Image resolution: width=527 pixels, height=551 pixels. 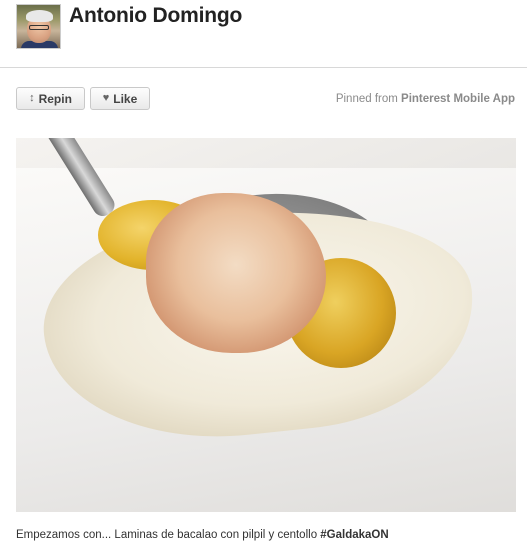 I want to click on repin-label: Repin, so click(x=55, y=98).